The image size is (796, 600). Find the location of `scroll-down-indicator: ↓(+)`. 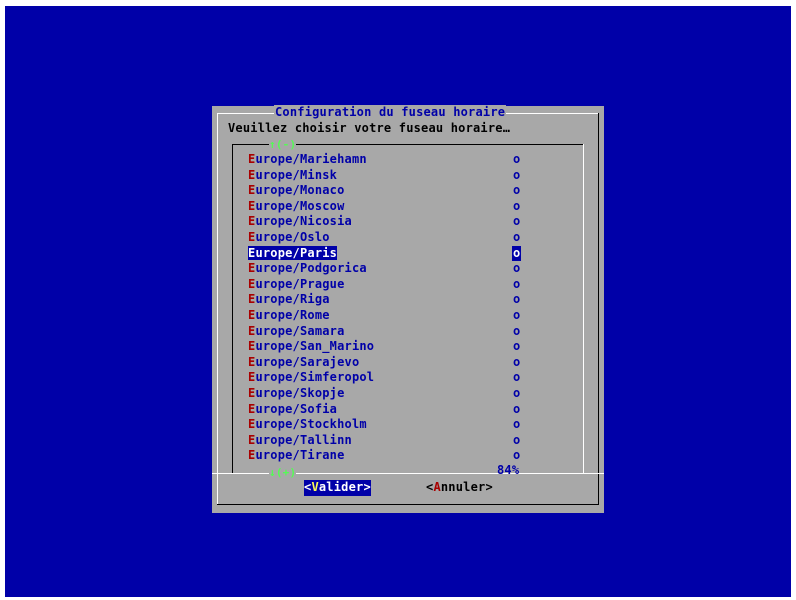

scroll-down-indicator: ↓(+) is located at coordinates (283, 473).